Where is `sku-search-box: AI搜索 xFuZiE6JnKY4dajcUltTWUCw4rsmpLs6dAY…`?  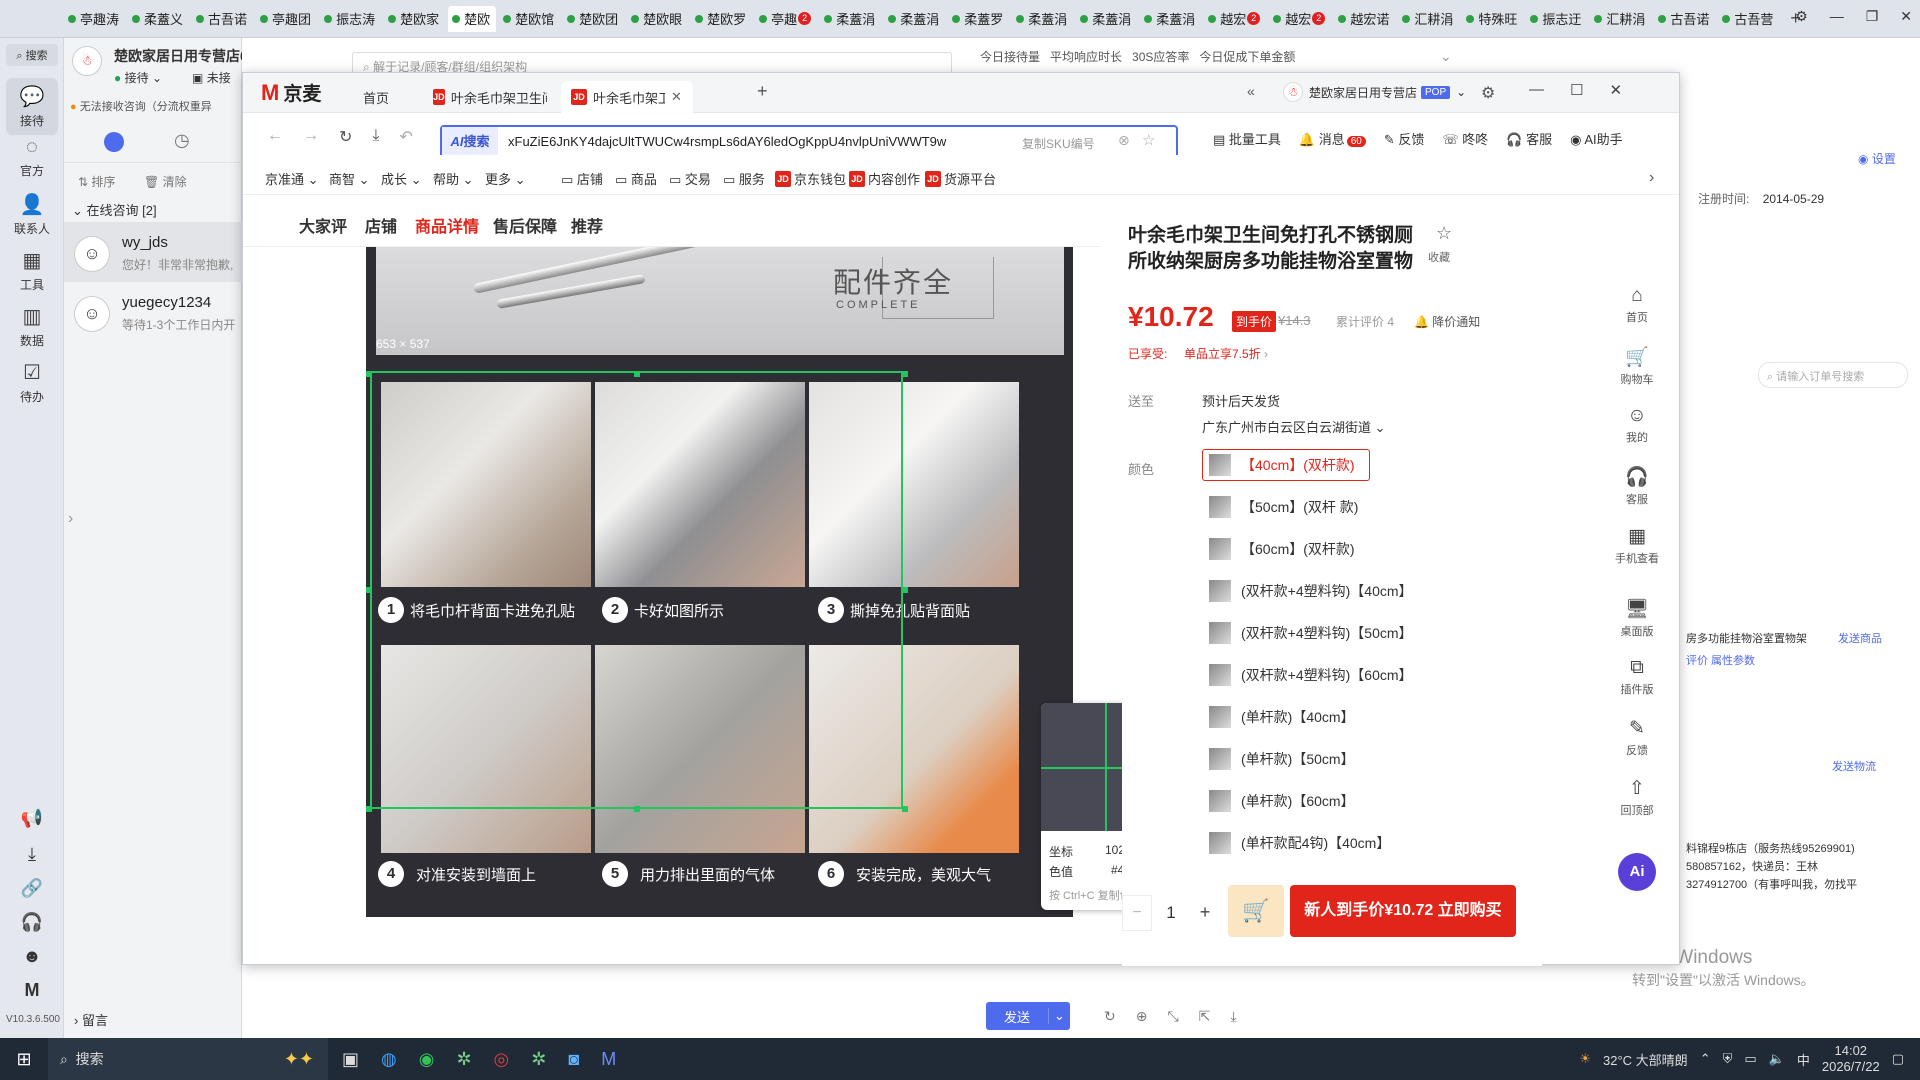
sku-search-box: AI搜索 xFuZiE6JnKY4dajcUltTWUCw4rsmpLs6dAY… is located at coordinates (809, 142).